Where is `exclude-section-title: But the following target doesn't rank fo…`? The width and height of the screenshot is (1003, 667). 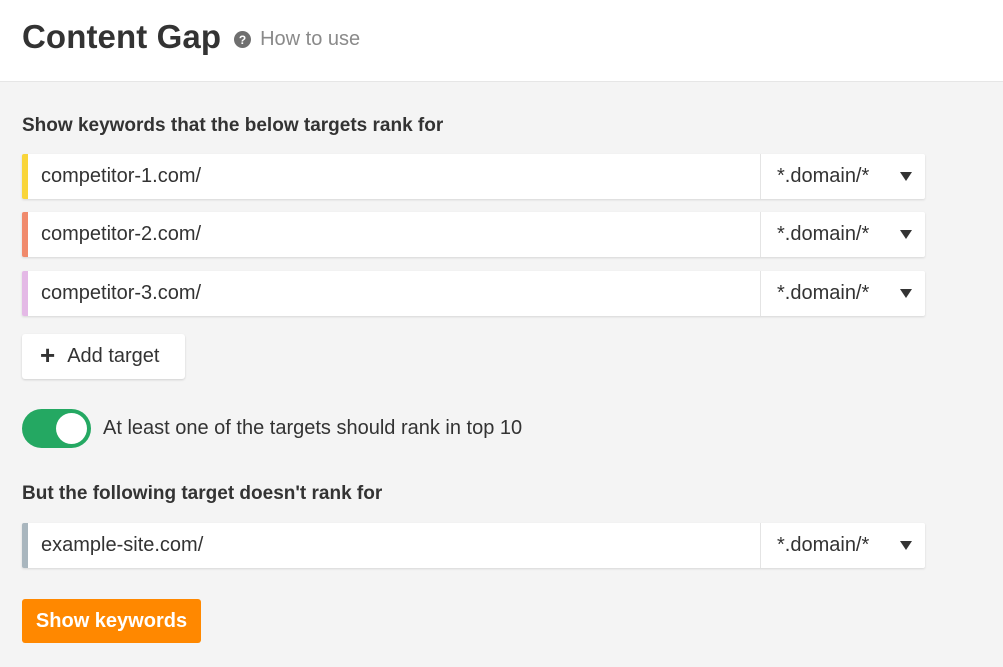
exclude-section-title: But the following target doesn't rank fo… is located at coordinates (202, 493).